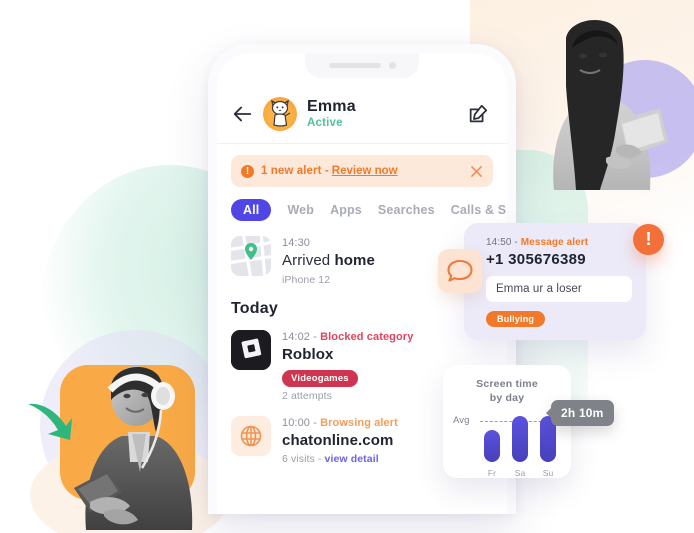  I want to click on event-meta: 10:00 - Browsing alert, so click(340, 423).